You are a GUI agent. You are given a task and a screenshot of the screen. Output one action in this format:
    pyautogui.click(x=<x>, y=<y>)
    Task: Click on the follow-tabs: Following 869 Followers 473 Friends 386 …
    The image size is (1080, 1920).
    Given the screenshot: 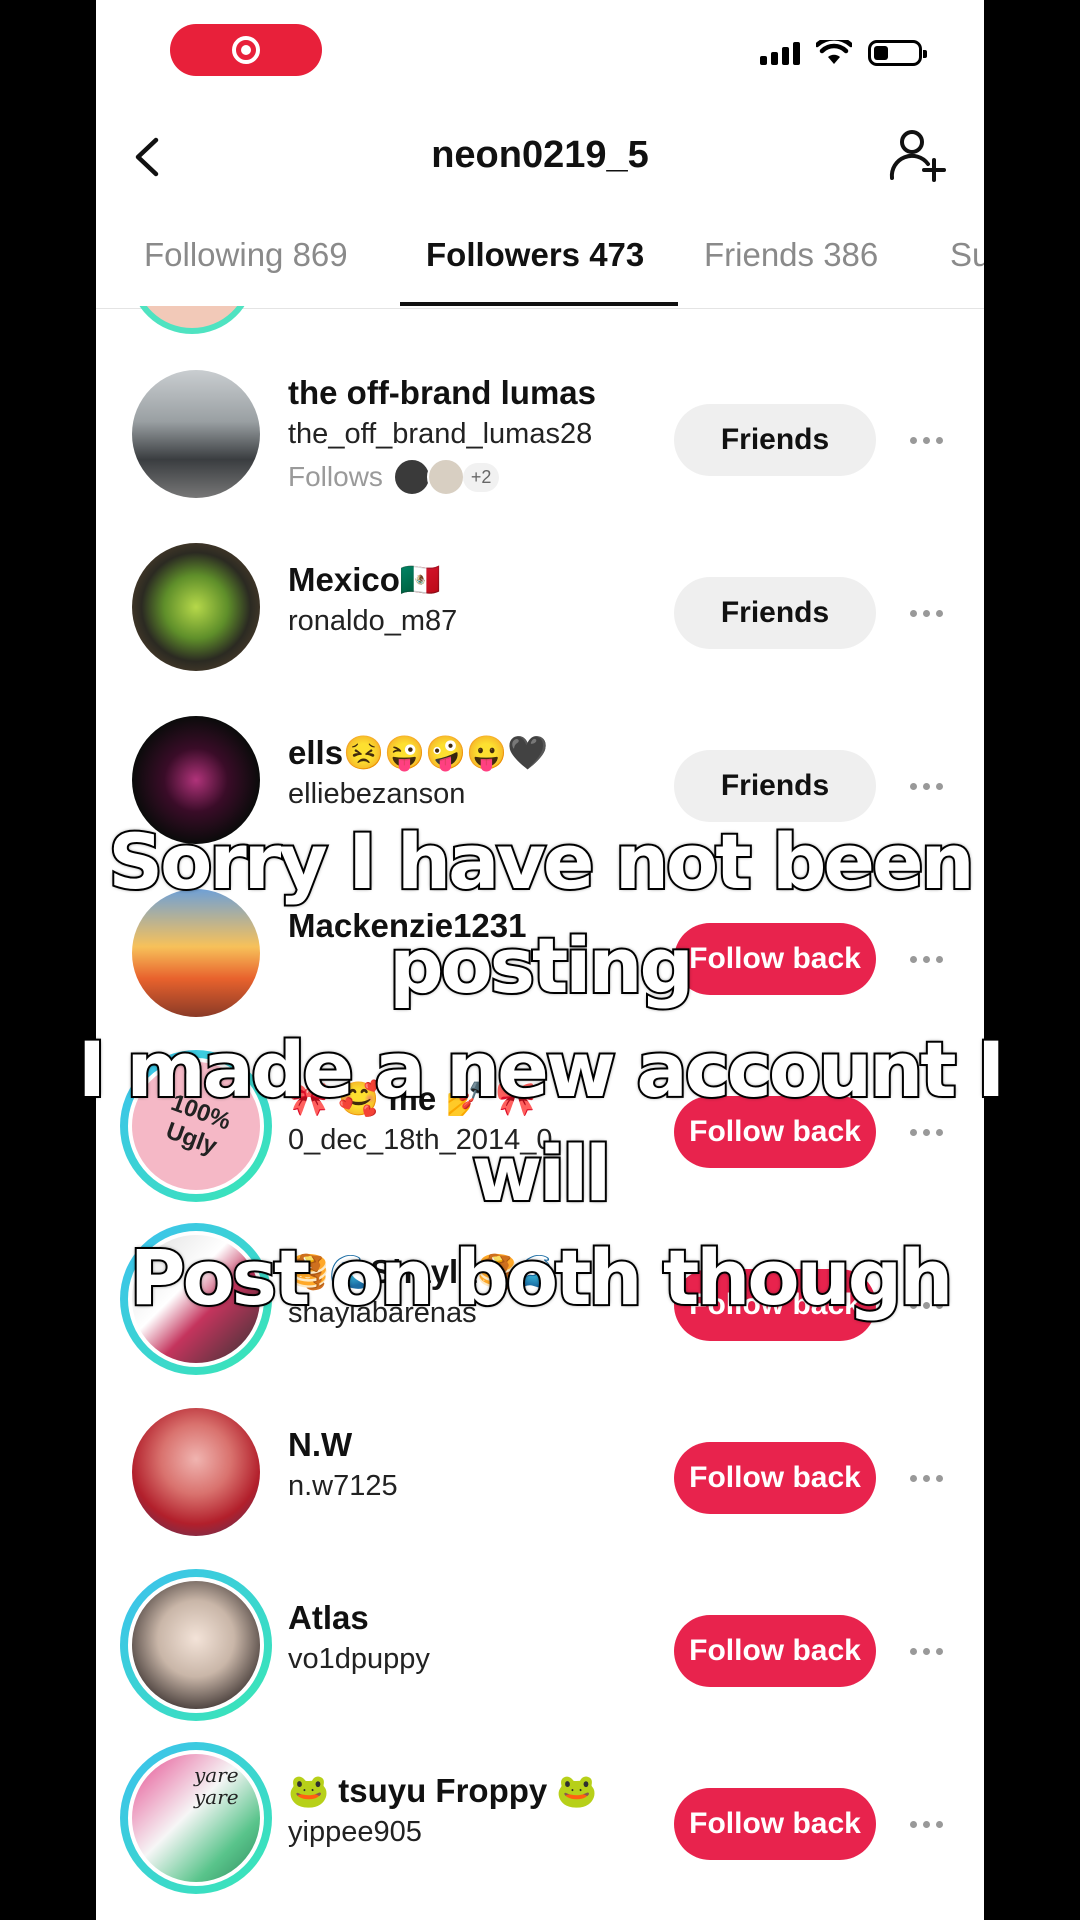 What is the action you would take?
    pyautogui.click(x=540, y=268)
    